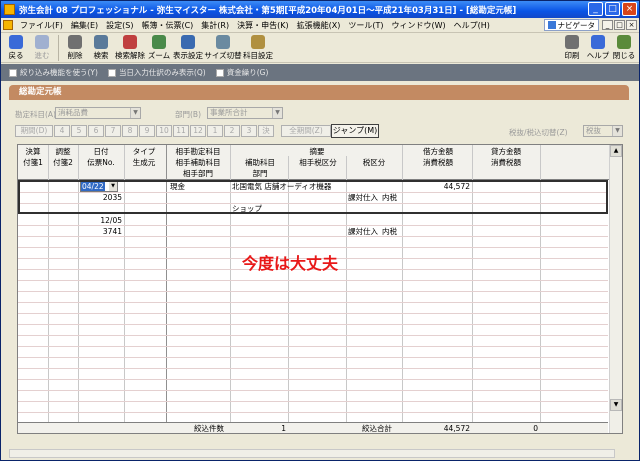 This screenshot has height=461, width=640. Describe the element at coordinates (619, 25) in the screenshot. I see `mdi-restore-button: □` at that location.